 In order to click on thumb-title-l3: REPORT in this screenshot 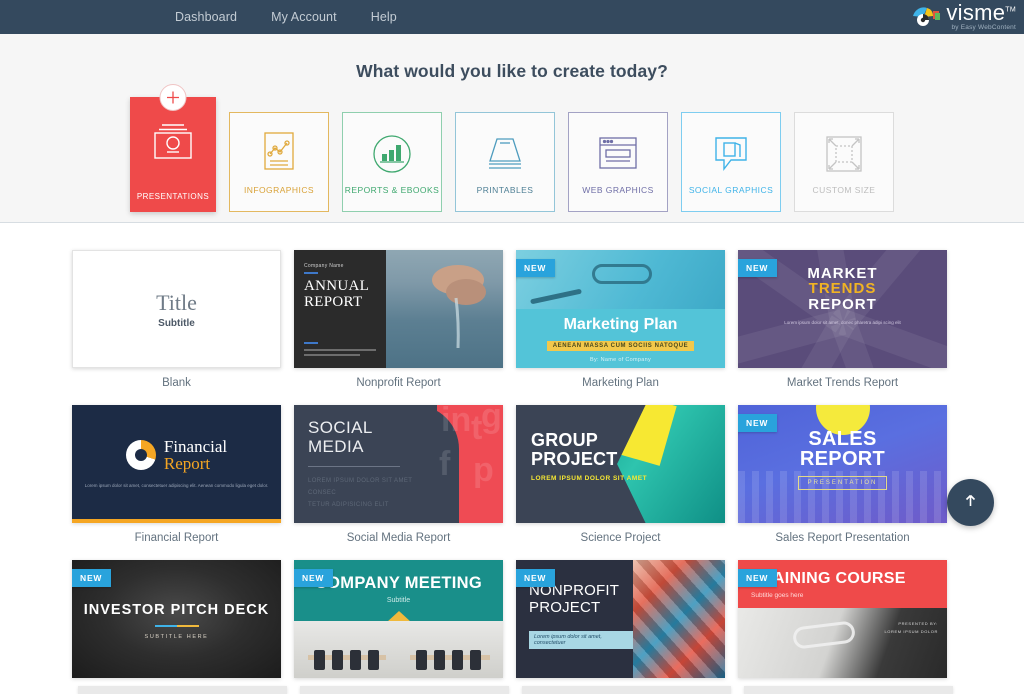, I will do `click(842, 304)`.